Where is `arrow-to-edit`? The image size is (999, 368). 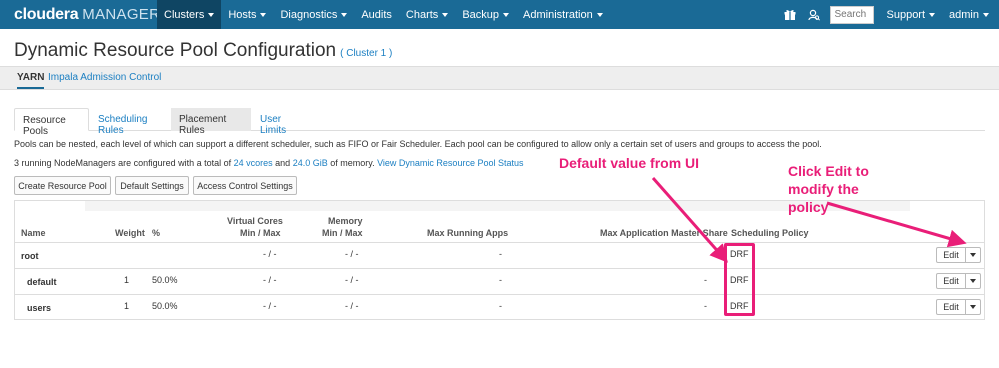
arrow-to-edit is located at coordinates (896, 224).